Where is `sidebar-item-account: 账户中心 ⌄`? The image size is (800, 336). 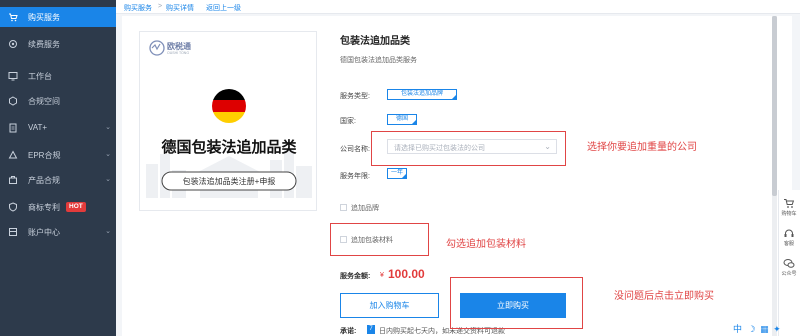
sidebar-item-account: 账户中心 ⌄ is located at coordinates (58, 232).